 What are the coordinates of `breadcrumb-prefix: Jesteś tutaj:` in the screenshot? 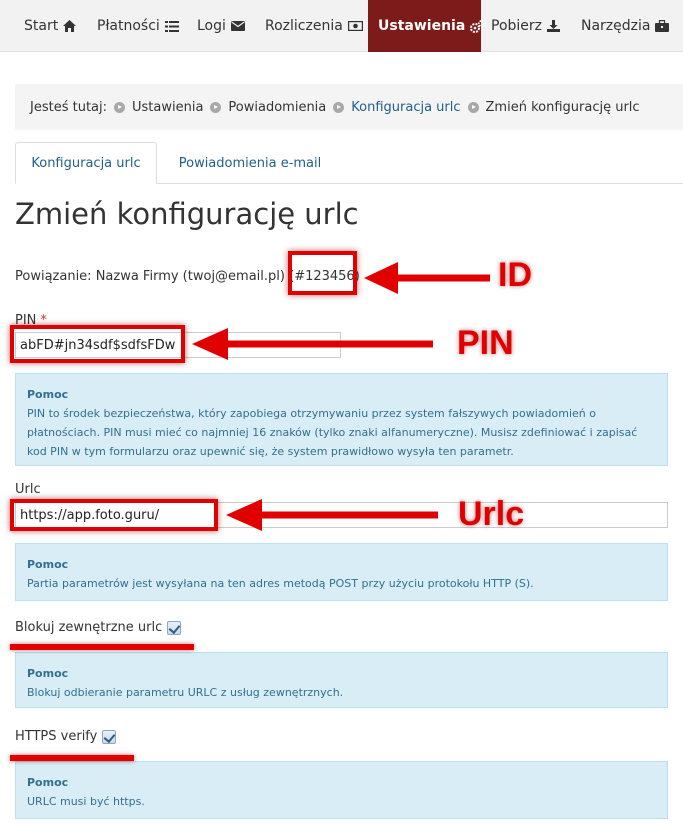 It's located at (68, 107).